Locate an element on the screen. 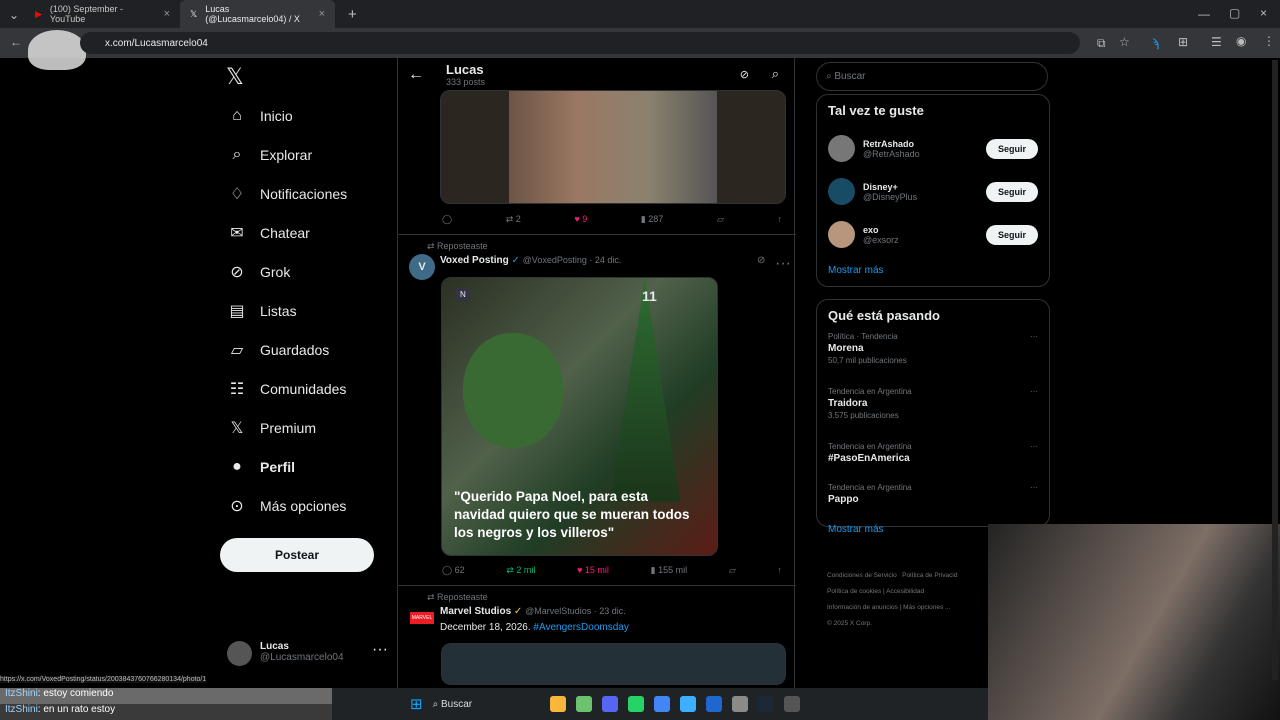  tab-youtube: ▶ (100) September - YouTube × is located at coordinates (102, 14).